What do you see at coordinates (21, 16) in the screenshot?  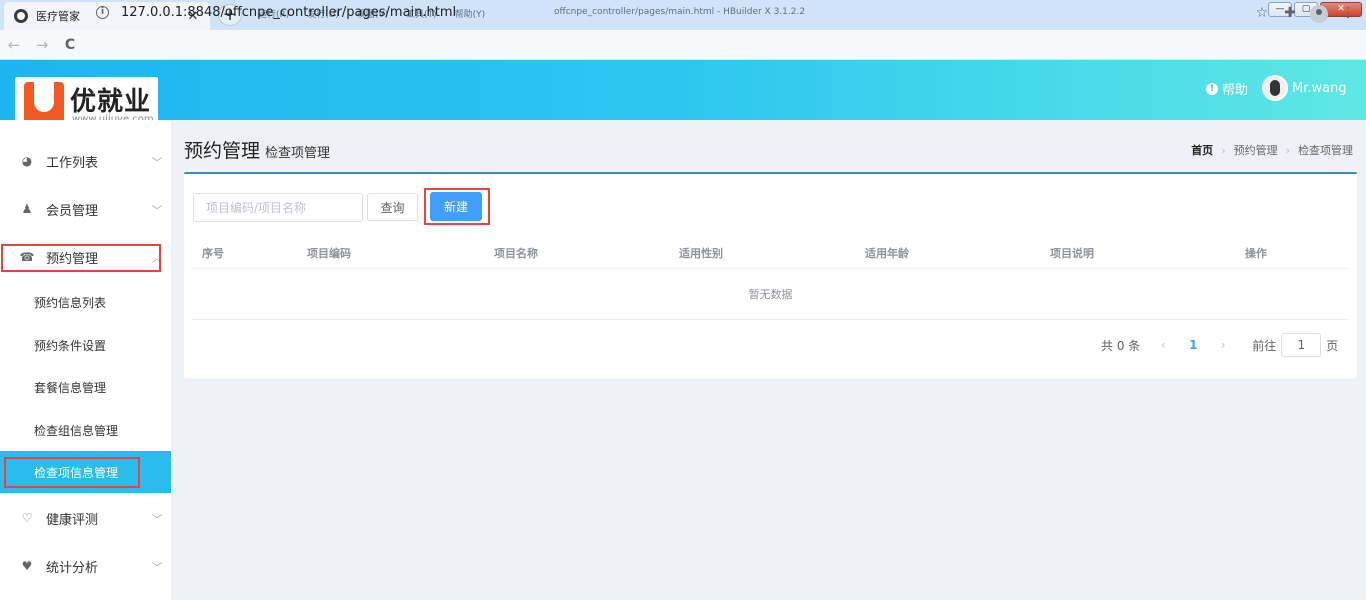 I see `globe-icon` at bounding box center [21, 16].